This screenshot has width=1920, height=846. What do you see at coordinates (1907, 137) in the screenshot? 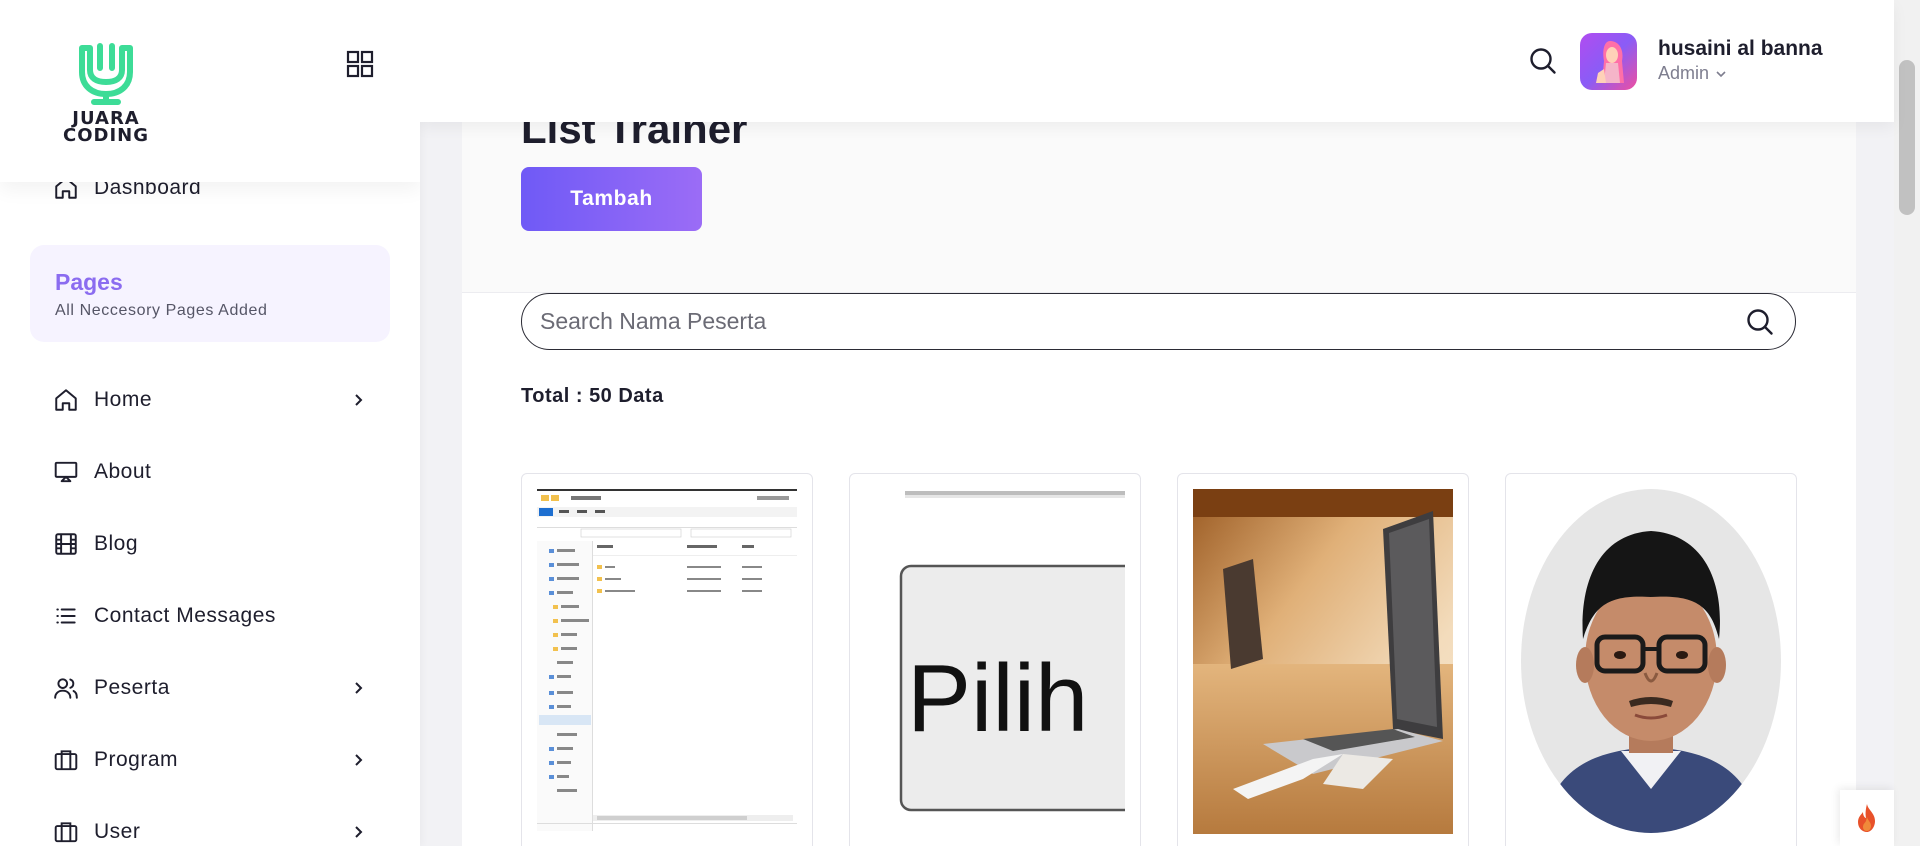
I see `scrollbar-thumb` at bounding box center [1907, 137].